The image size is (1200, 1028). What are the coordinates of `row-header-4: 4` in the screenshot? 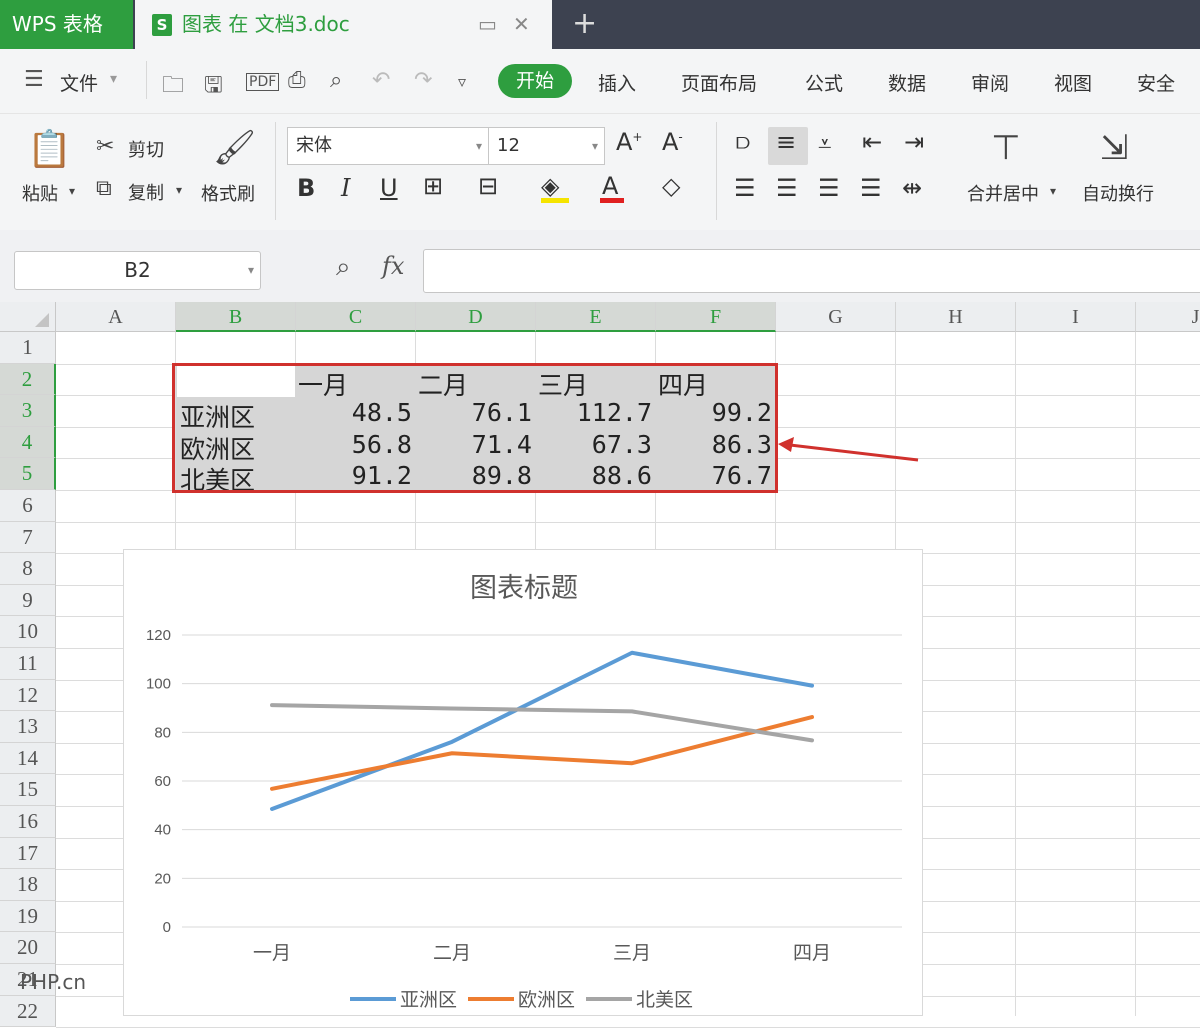 It's located at (28, 442).